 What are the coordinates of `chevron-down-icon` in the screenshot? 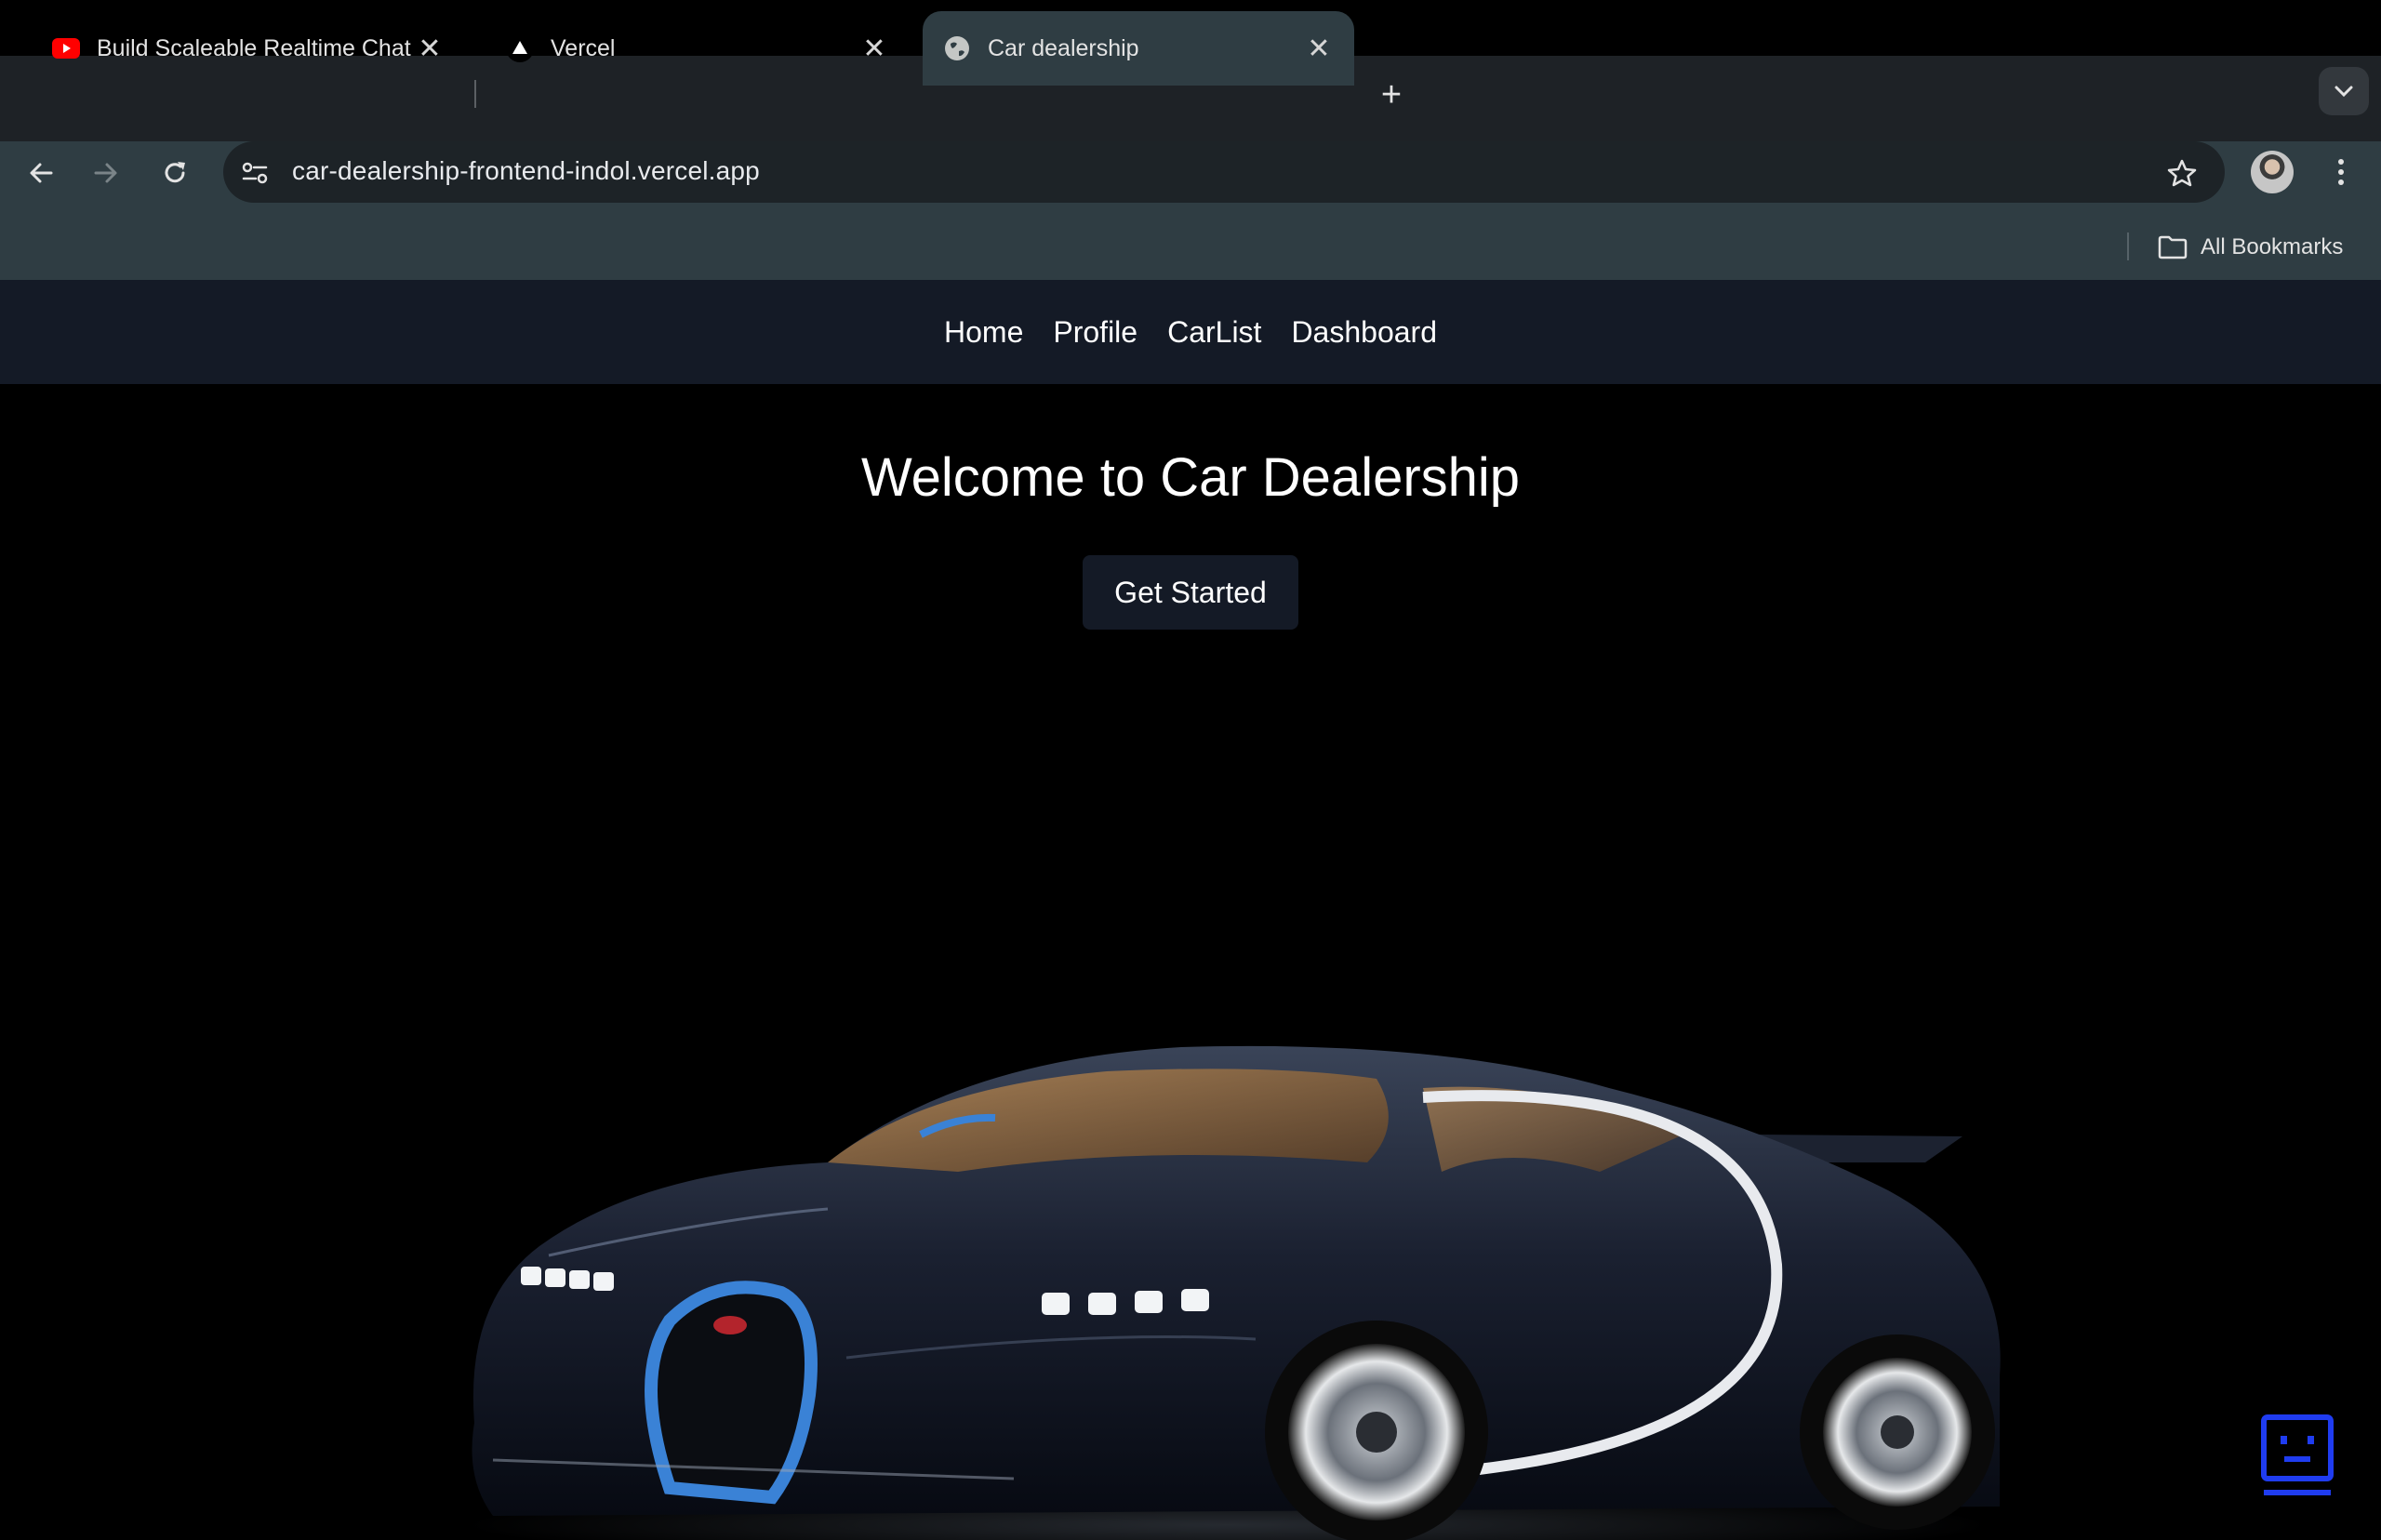 It's located at (2343, 92).